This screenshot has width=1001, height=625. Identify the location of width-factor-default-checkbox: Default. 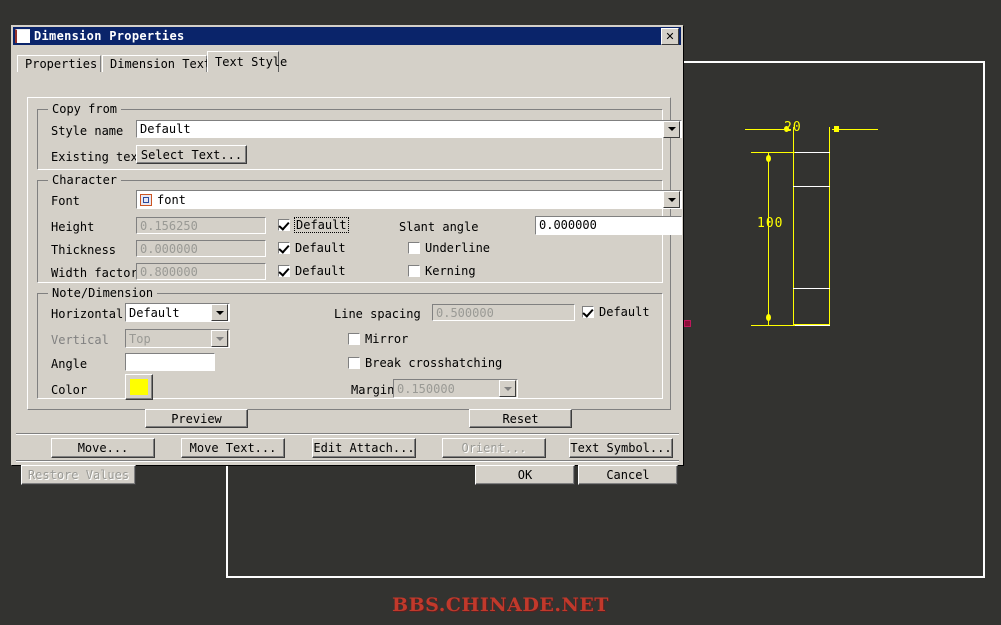
(312, 271).